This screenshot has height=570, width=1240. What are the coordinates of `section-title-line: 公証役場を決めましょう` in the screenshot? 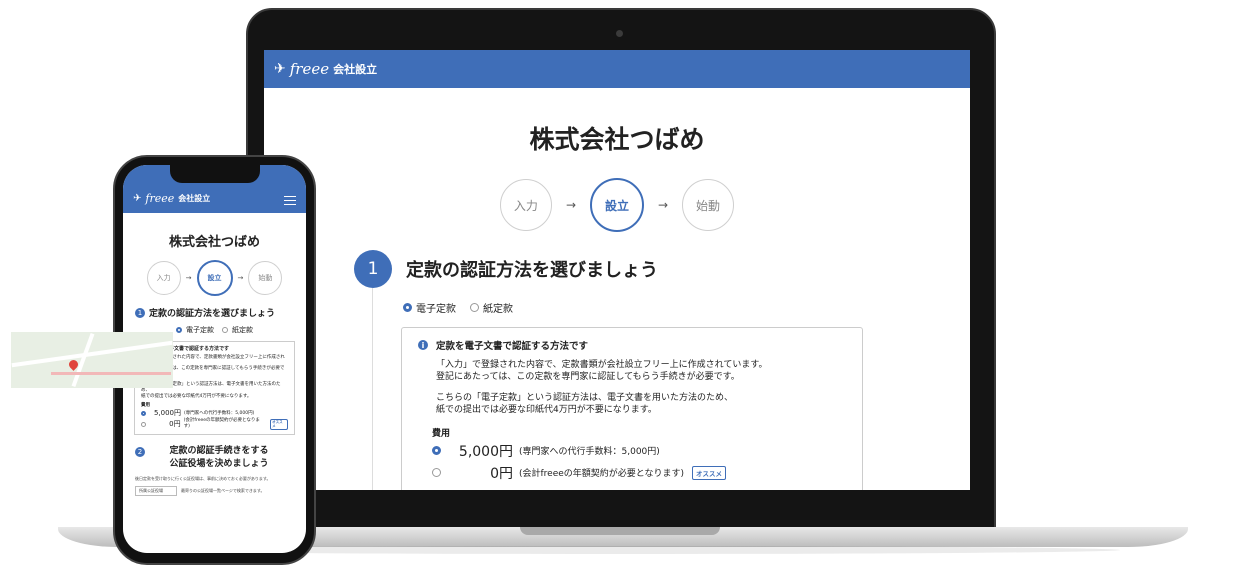 It's located at (219, 463).